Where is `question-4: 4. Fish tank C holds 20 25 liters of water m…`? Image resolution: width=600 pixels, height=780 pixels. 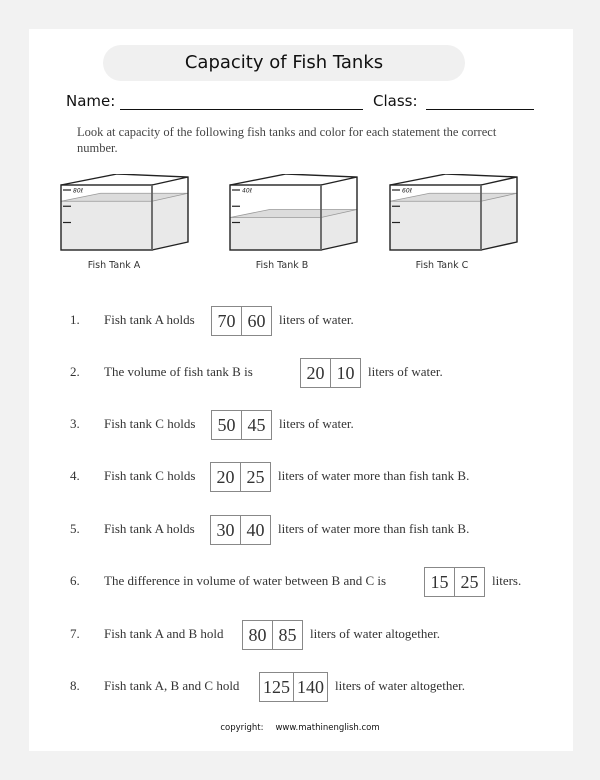
question-4: 4. Fish tank C holds 20 25 liters of water m… is located at coordinates (320, 477).